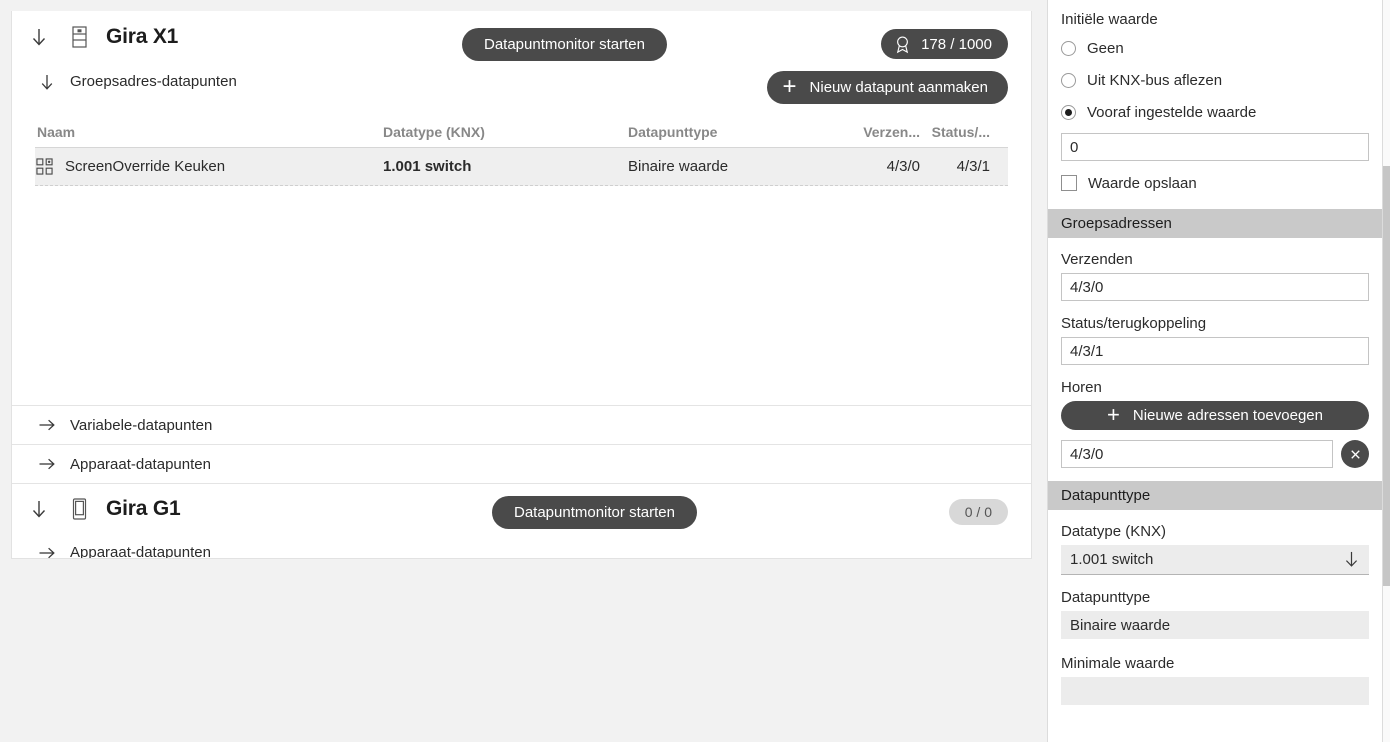  Describe the element at coordinates (1227, 415) in the screenshot. I see `add-new-addresses-label: Nieuwe adressen toevoegen` at that location.